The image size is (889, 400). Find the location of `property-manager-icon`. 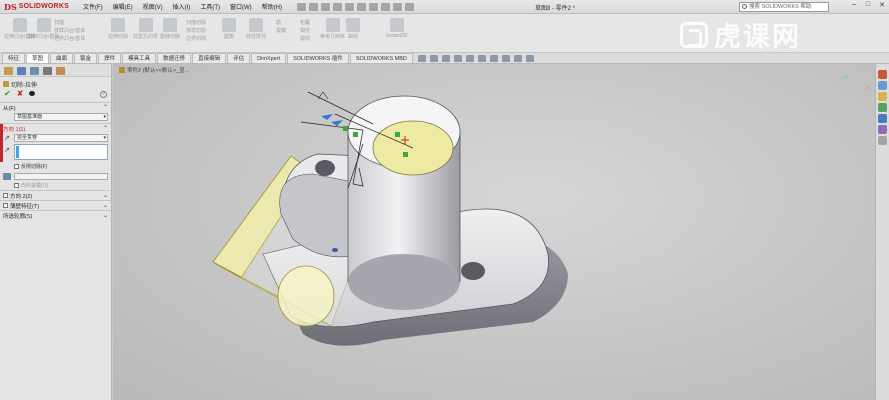

property-manager-icon is located at coordinates (21, 71).